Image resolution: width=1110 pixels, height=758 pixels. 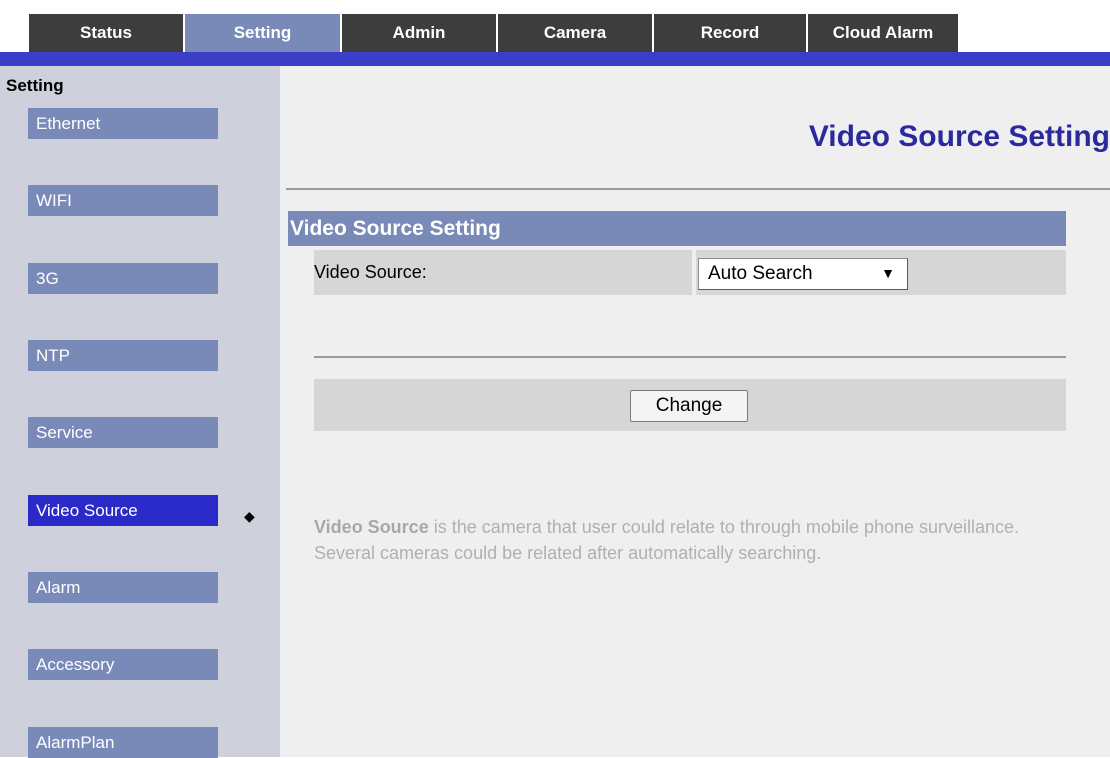 What do you see at coordinates (123, 432) in the screenshot?
I see `sidebar-item-service: Service` at bounding box center [123, 432].